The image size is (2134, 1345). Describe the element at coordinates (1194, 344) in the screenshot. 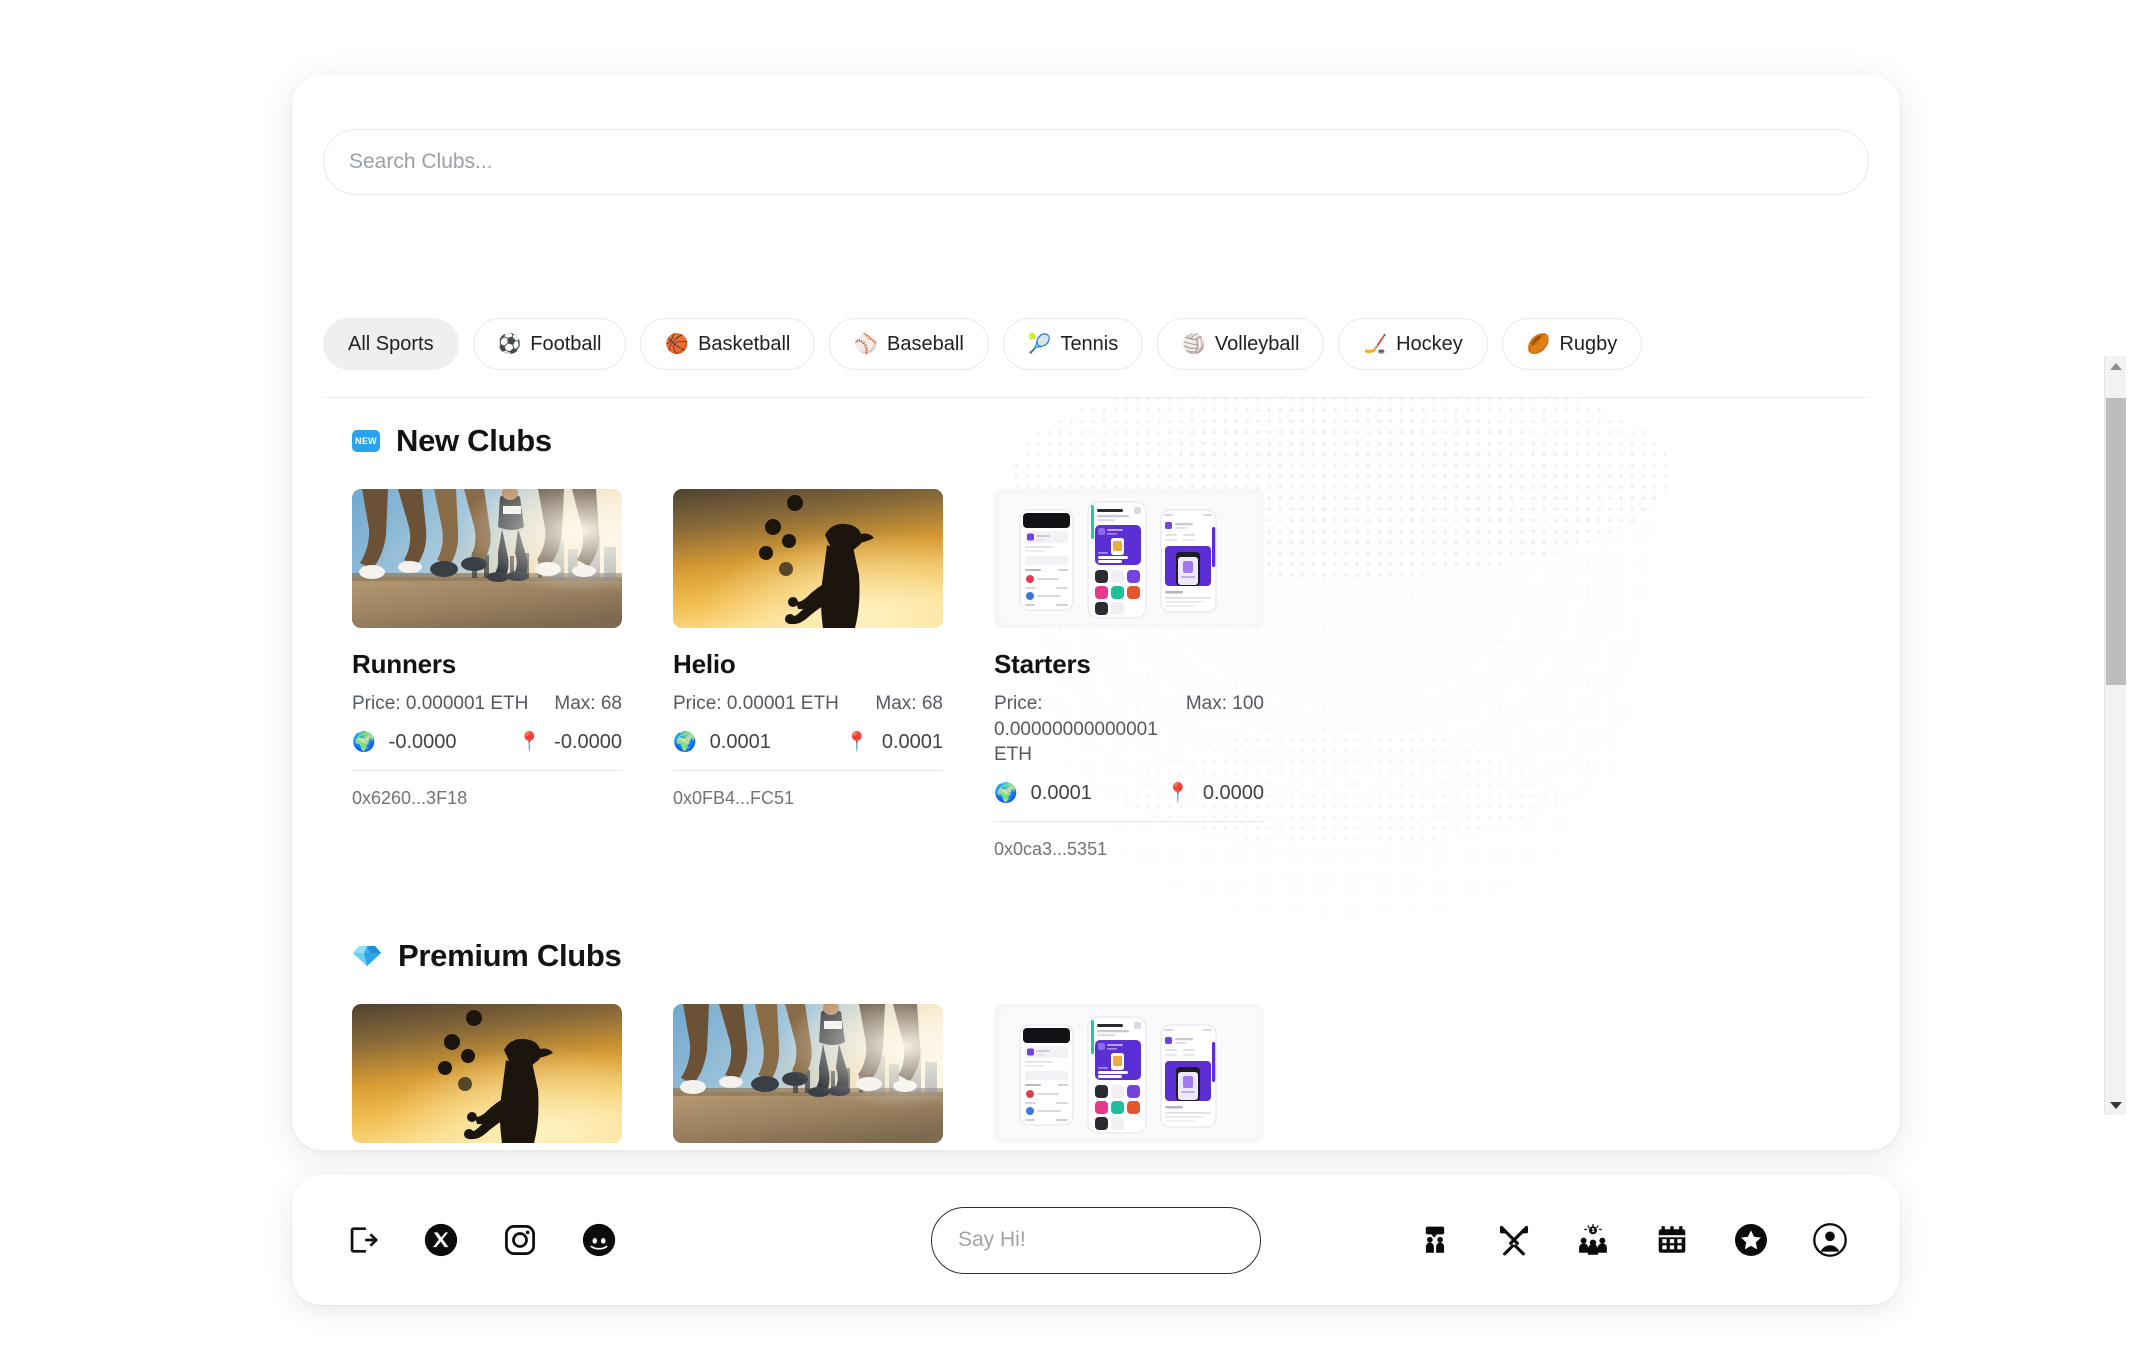

I see `volleyball-icon: 🏐` at that location.